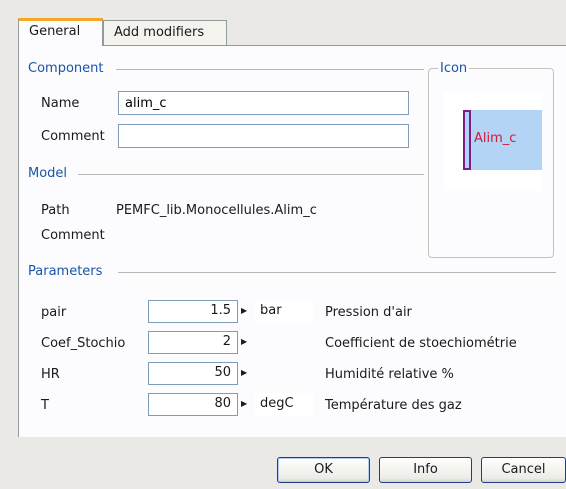 Image resolution: width=566 pixels, height=489 pixels. Describe the element at coordinates (159, 32) in the screenshot. I see `tab-add-modifiers-label: Add modifiers` at that location.